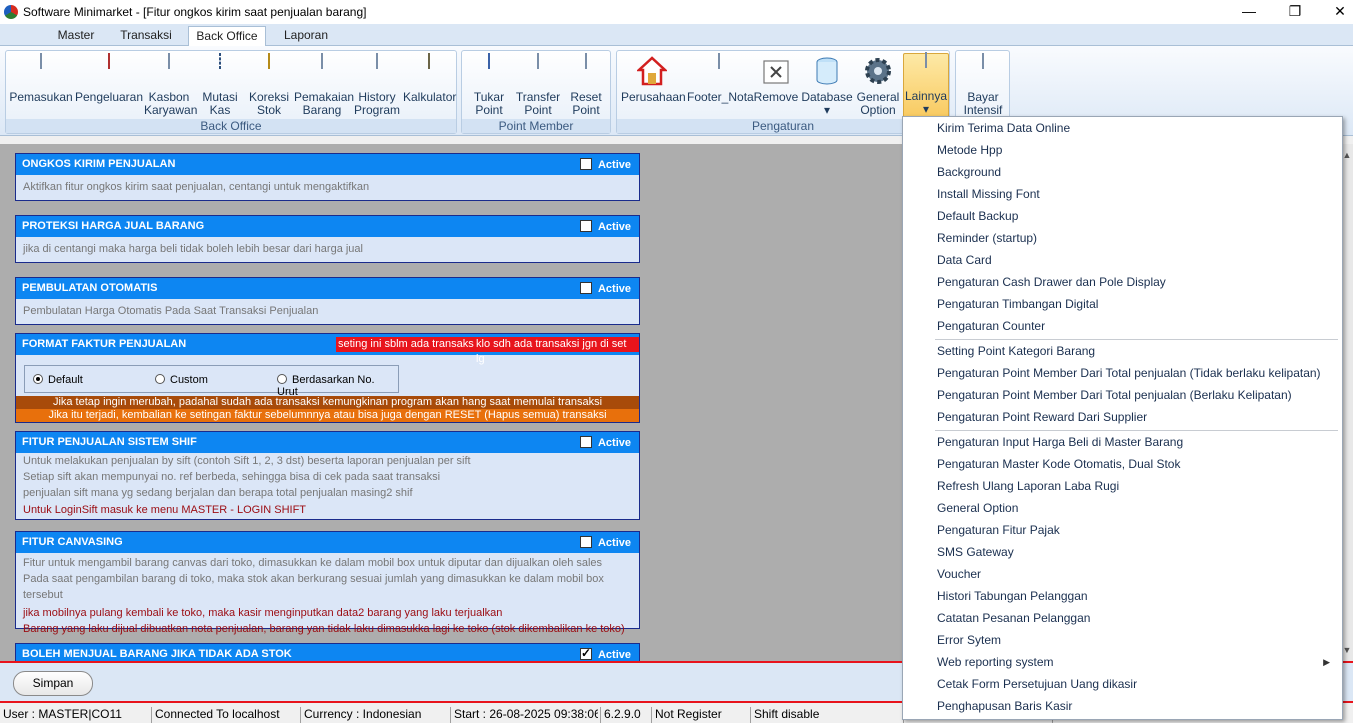 The height and width of the screenshot is (723, 1353). I want to click on minimize-button: —, so click(1249, 12).